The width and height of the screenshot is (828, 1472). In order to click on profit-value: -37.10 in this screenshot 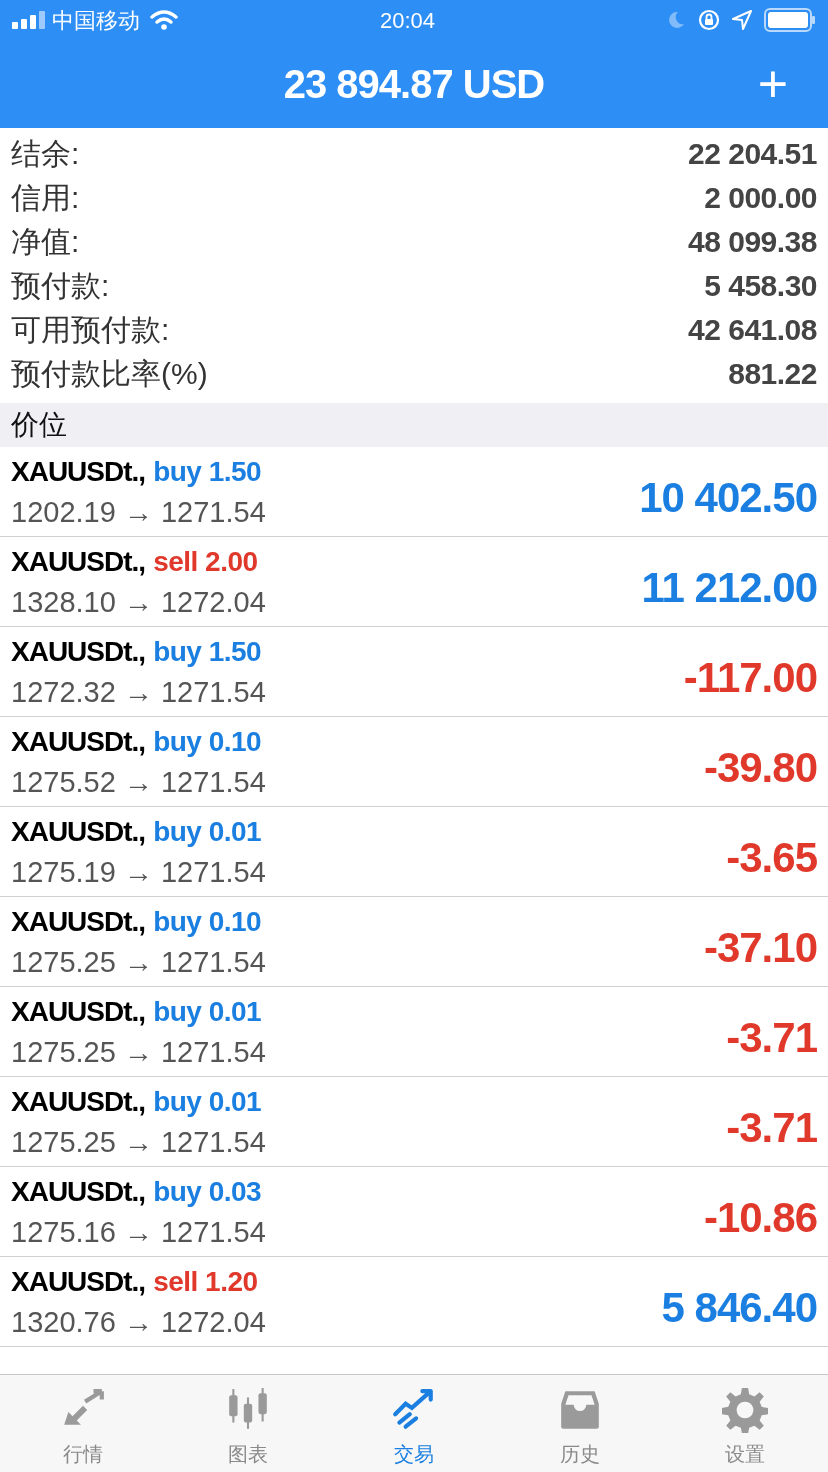, I will do `click(760, 948)`.